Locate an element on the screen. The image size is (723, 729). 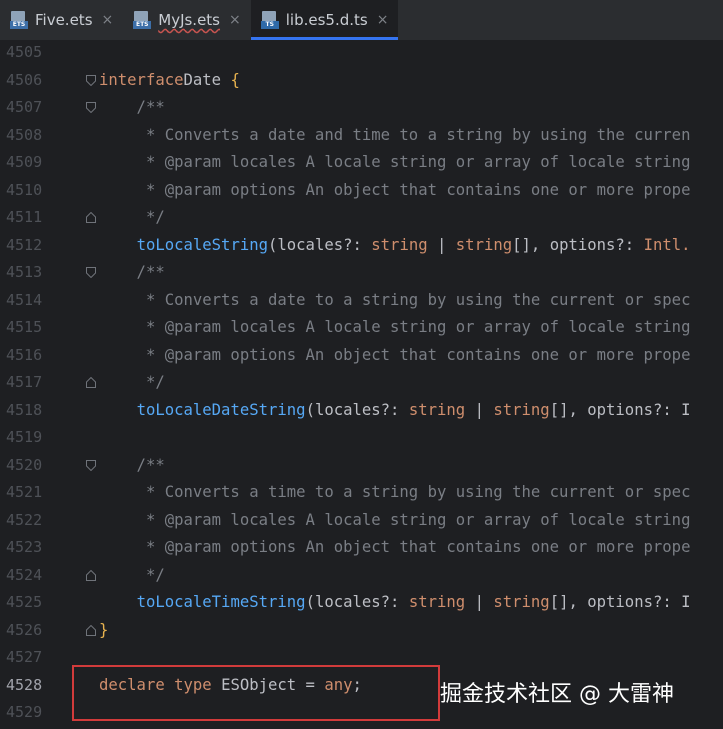
code-token: toLocaleString is located at coordinates (202, 244).